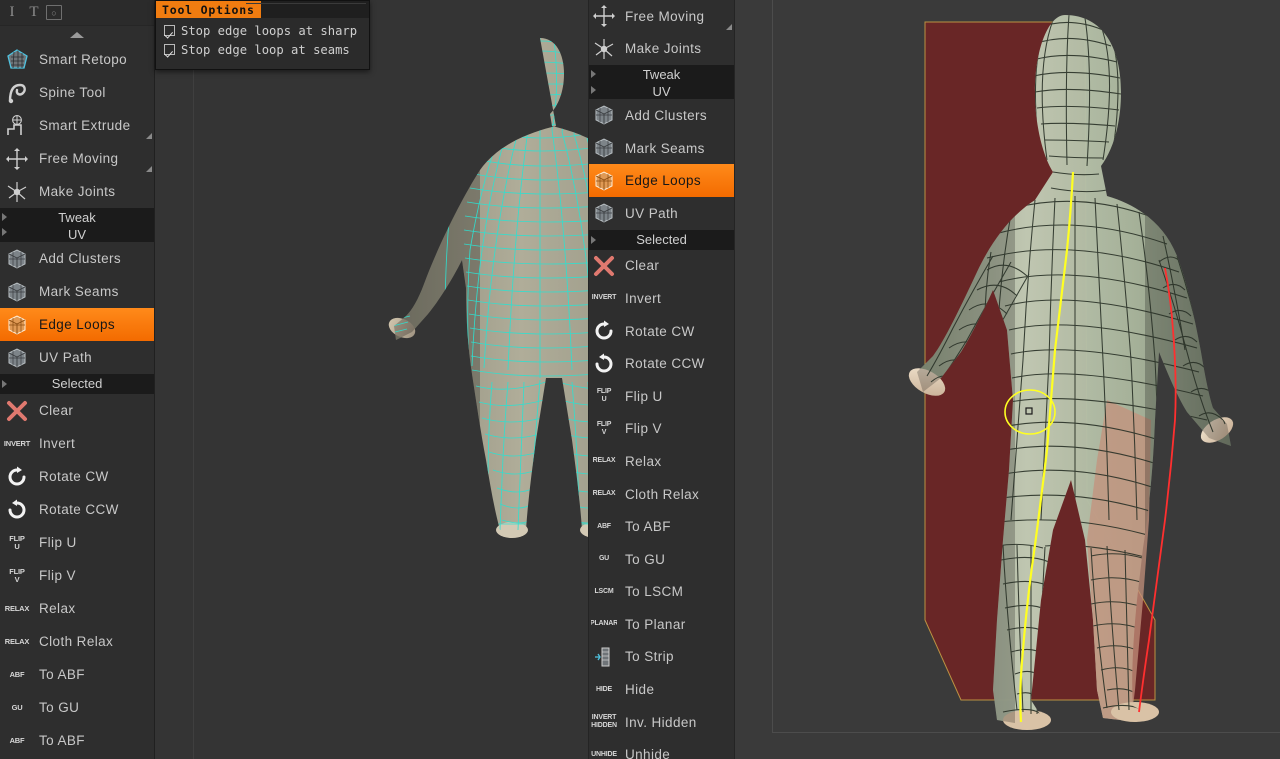 This screenshot has width=1280, height=759. I want to click on item-label: To Strip, so click(649, 657).